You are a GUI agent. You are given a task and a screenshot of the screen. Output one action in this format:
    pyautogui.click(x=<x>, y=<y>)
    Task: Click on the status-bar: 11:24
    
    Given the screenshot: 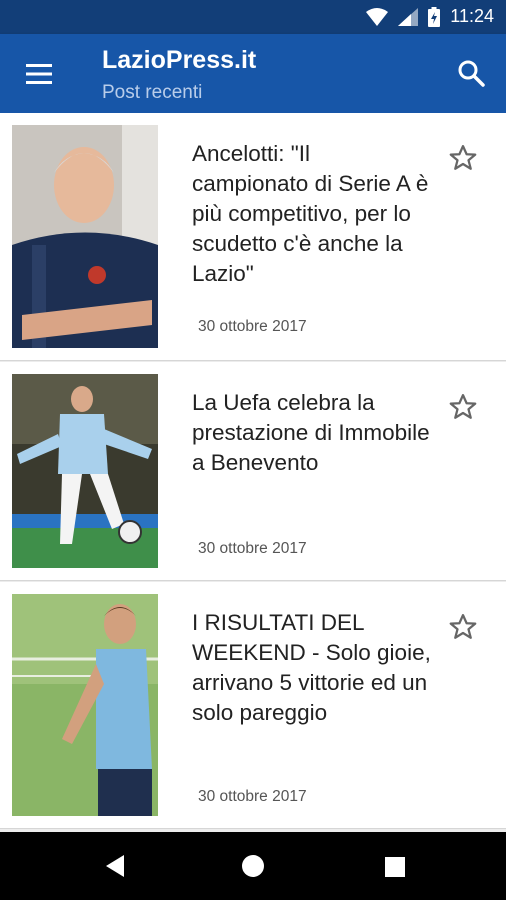 What is the action you would take?
    pyautogui.click(x=253, y=17)
    